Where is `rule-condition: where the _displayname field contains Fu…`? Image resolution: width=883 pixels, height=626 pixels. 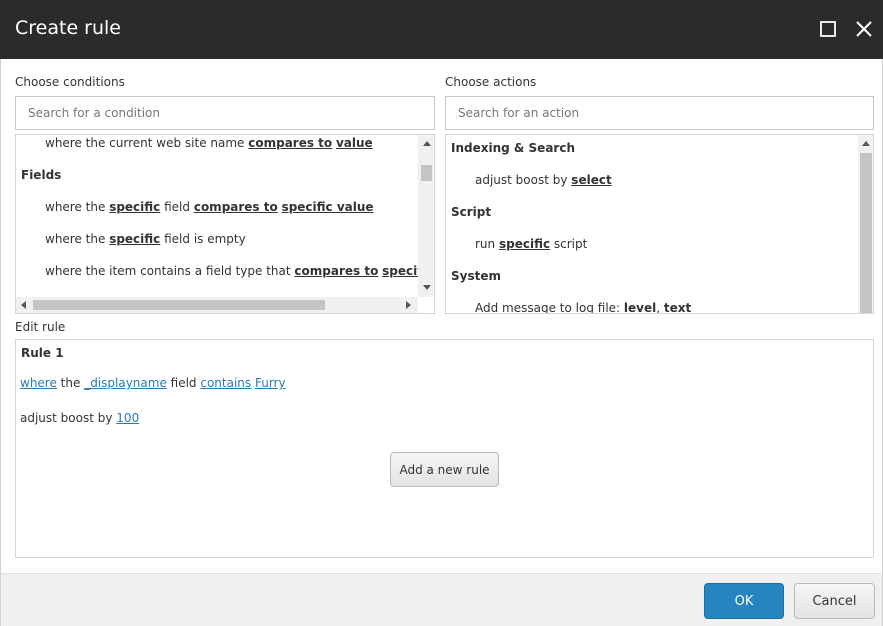 rule-condition: where the _displayname field contains Fu… is located at coordinates (153, 383).